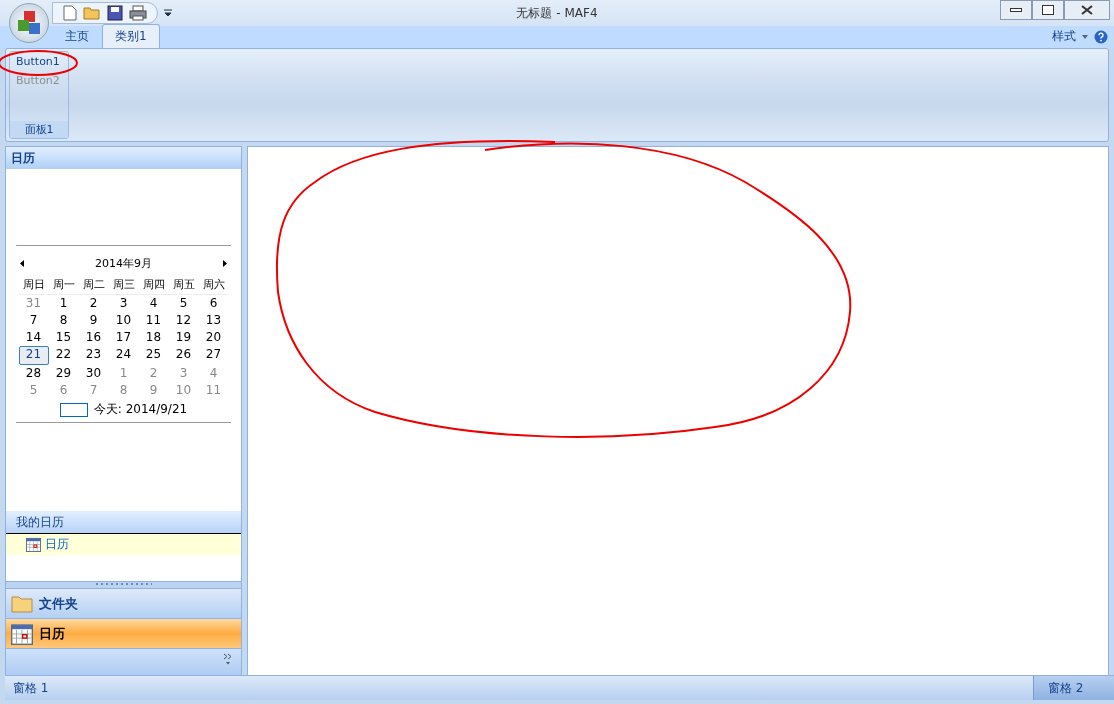  I want to click on calendar-day: 31, so click(33, 303).